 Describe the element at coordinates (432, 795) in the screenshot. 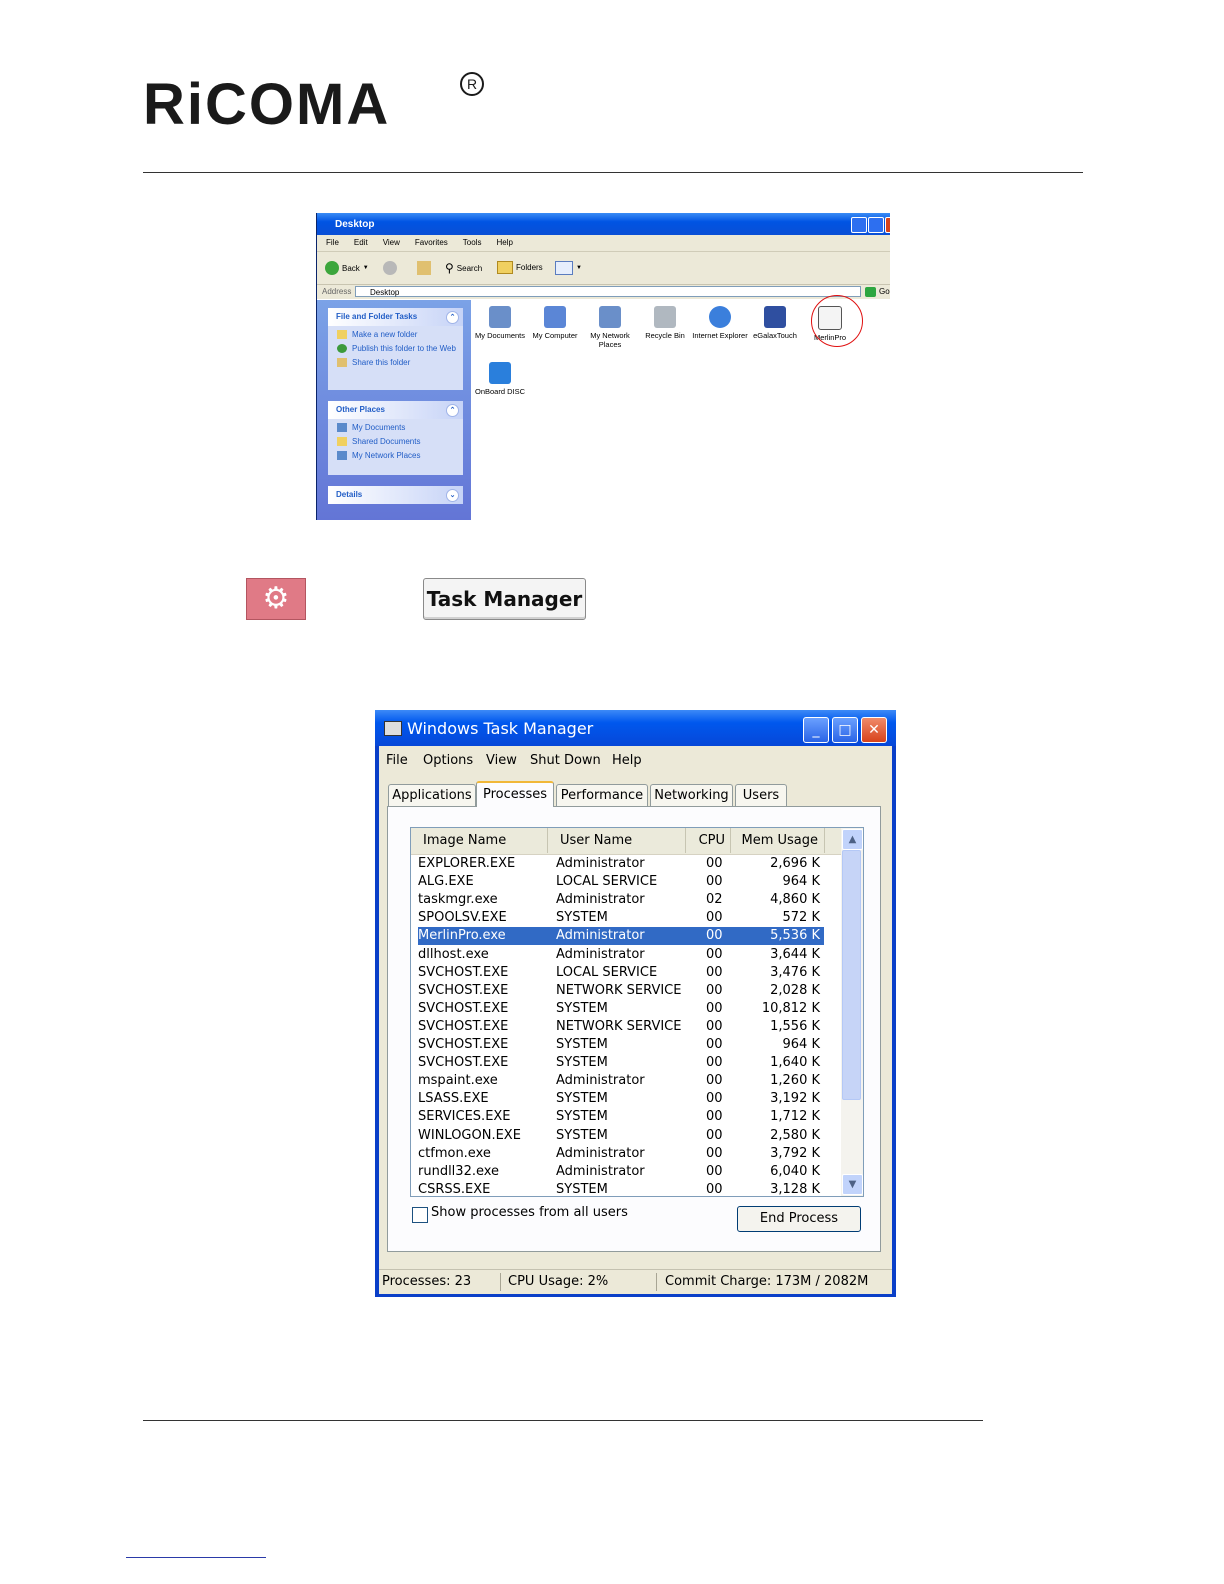

I see `tab-applications: Applications` at that location.